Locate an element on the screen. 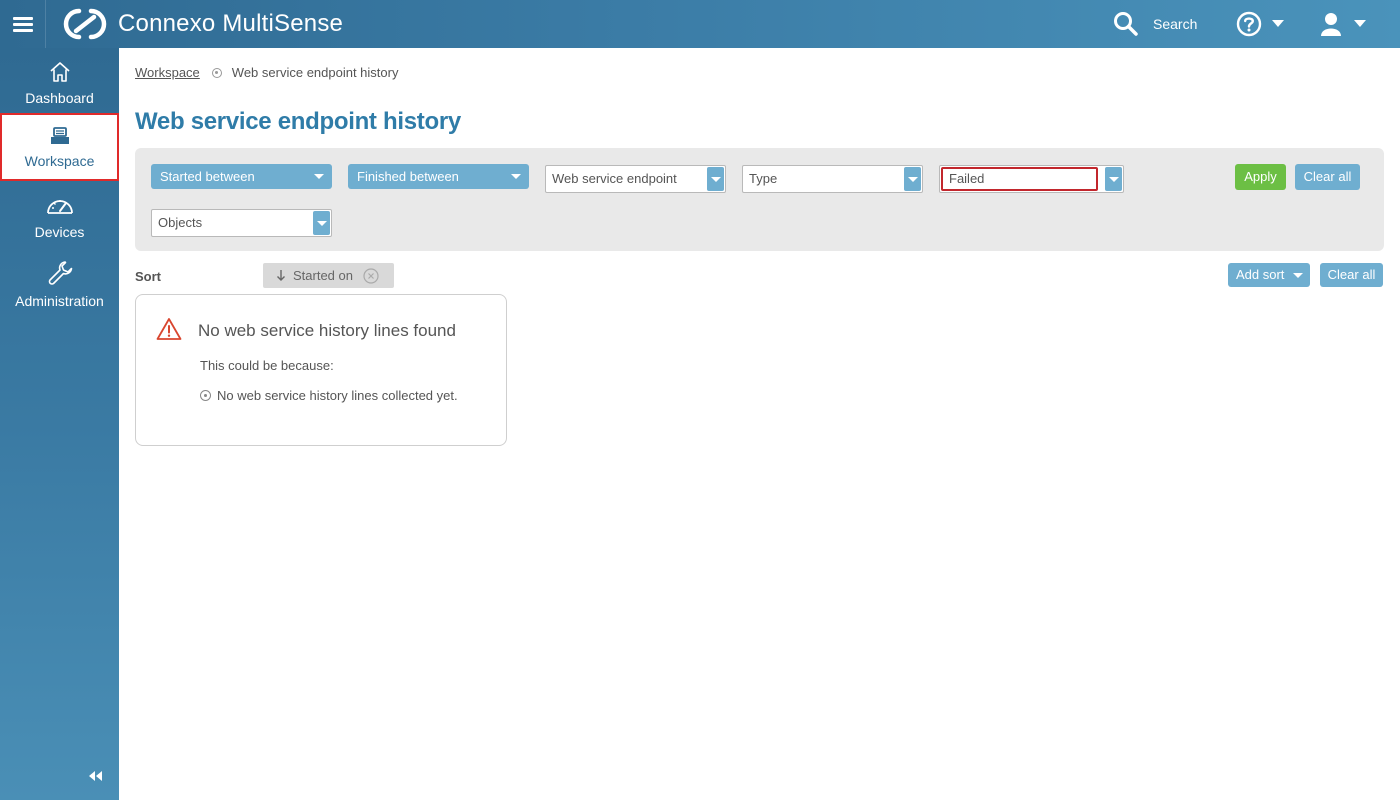  sidebar-item-label: Administration is located at coordinates (59, 301).